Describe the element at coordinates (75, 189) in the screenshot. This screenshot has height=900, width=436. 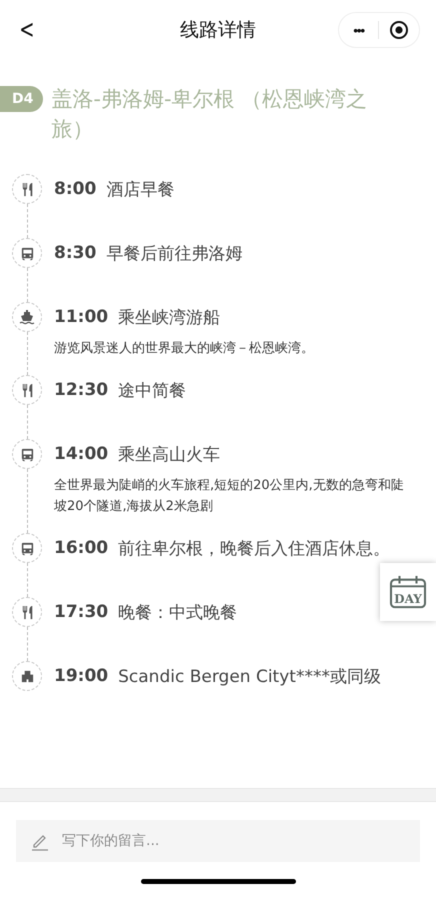
I see `event-time: 8:00` at that location.